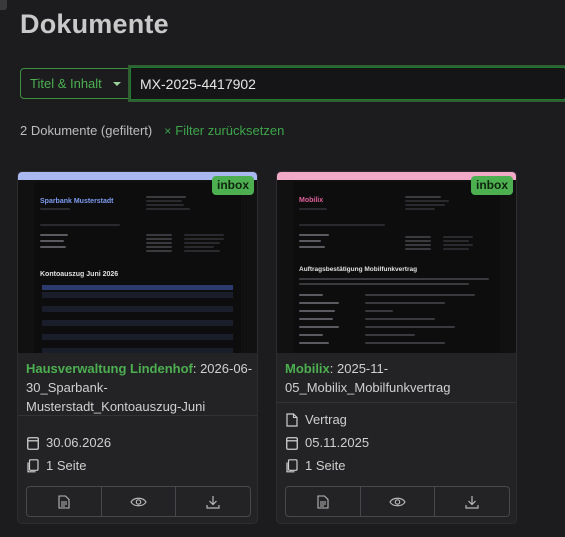  Describe the element at coordinates (168, 130) in the screenshot. I see `close-icon: ×` at that location.